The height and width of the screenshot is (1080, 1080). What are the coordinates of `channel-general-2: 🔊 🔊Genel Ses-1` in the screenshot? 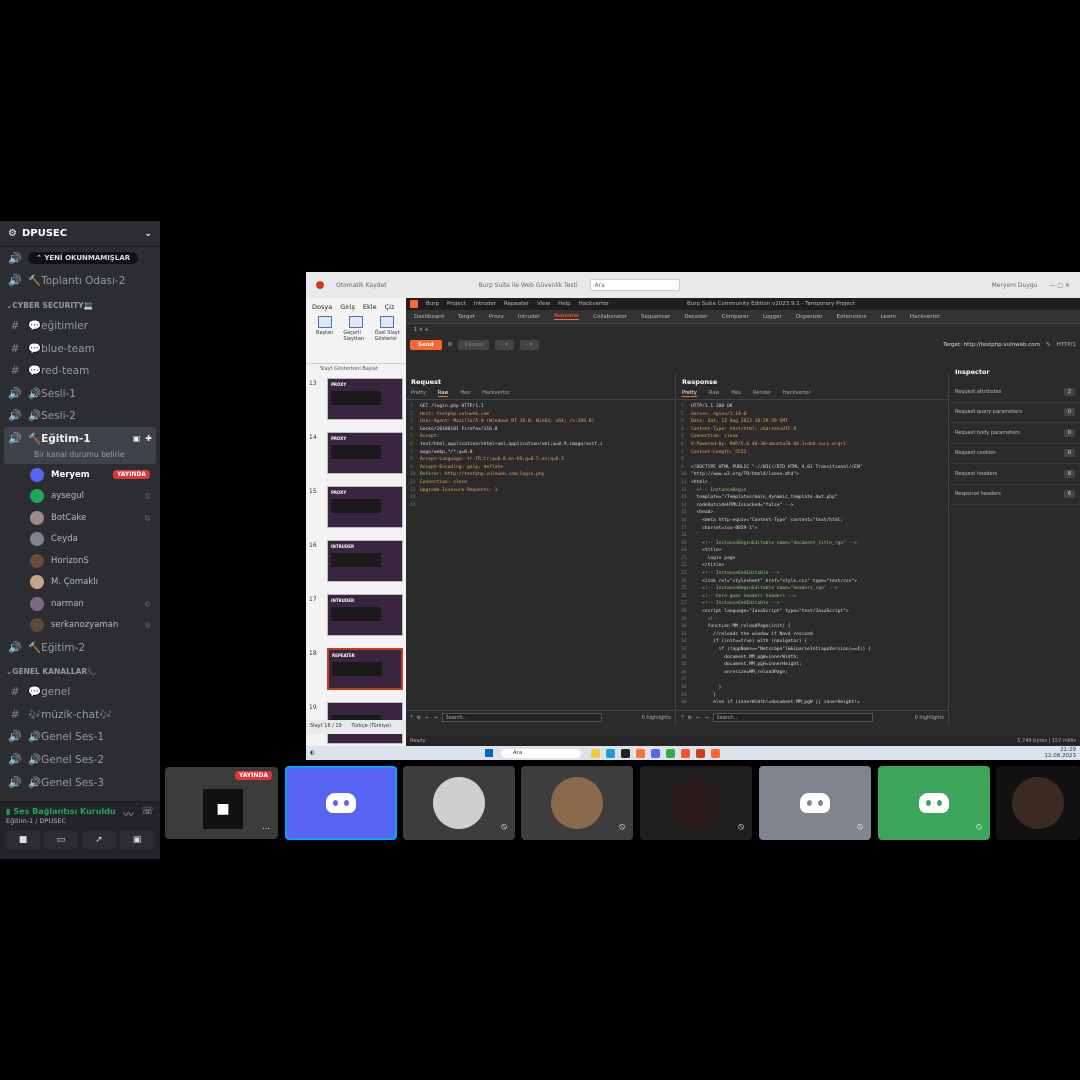 It's located at (80, 737).